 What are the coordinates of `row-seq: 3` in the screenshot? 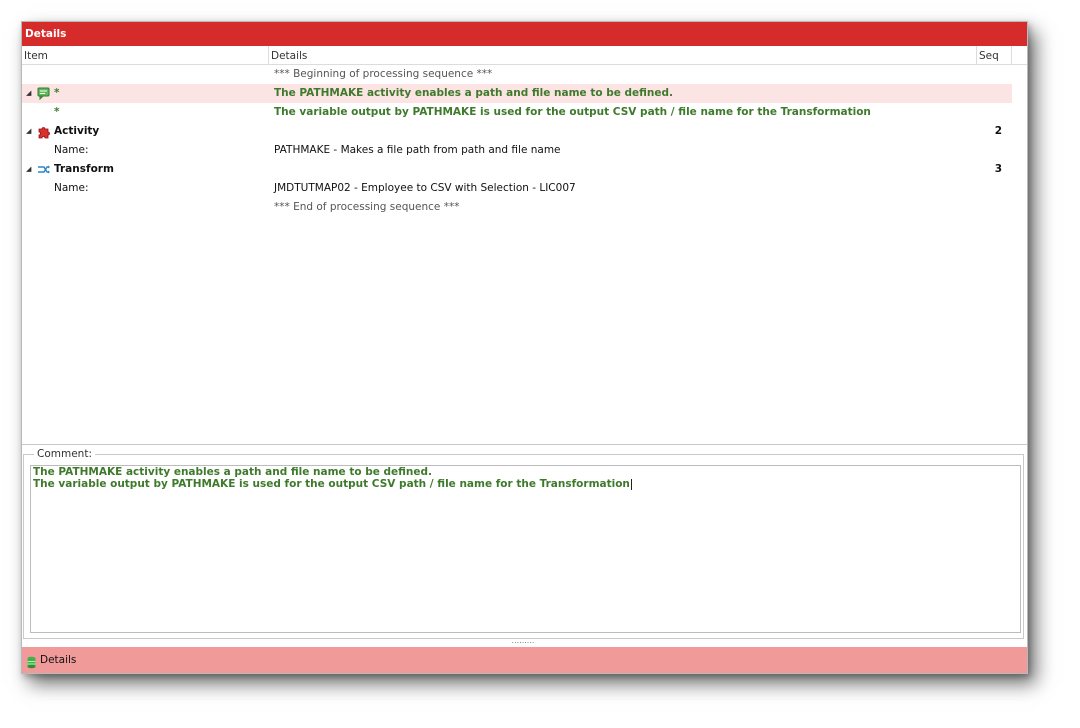 It's located at (998, 169).